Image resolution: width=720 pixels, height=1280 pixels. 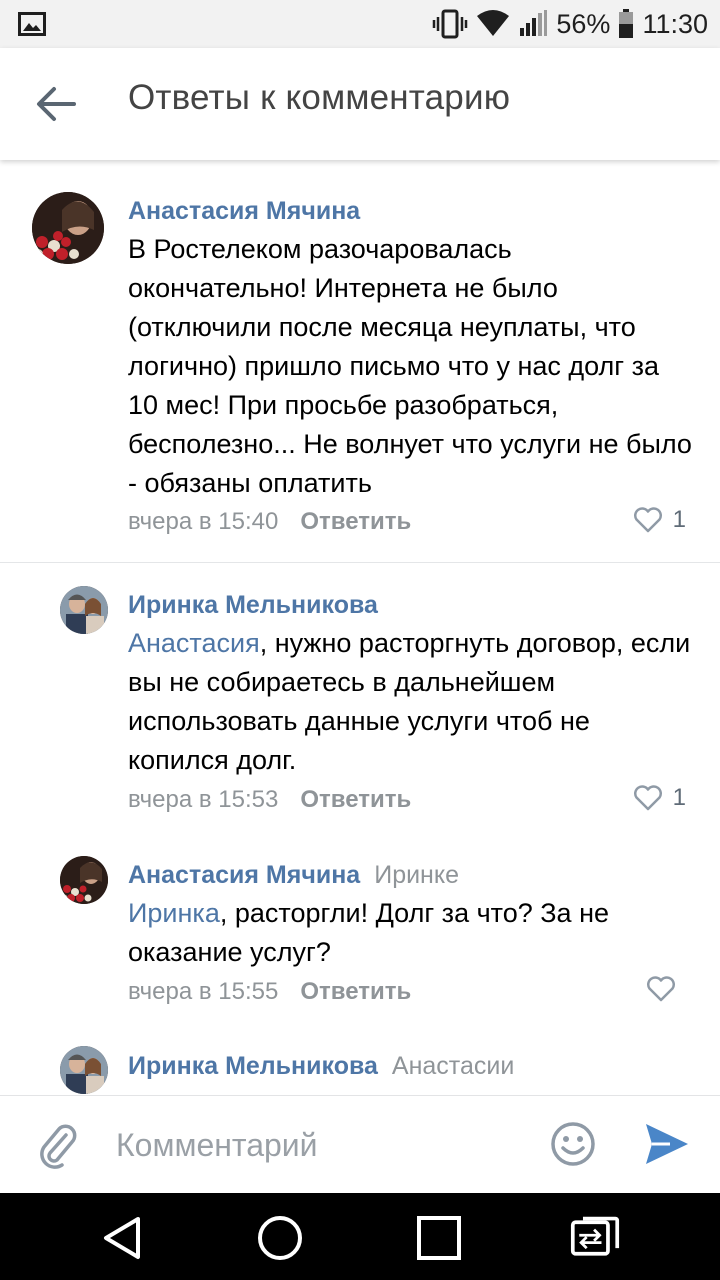 What do you see at coordinates (203, 799) in the screenshot?
I see `comment-time: вчера в 15:53` at bounding box center [203, 799].